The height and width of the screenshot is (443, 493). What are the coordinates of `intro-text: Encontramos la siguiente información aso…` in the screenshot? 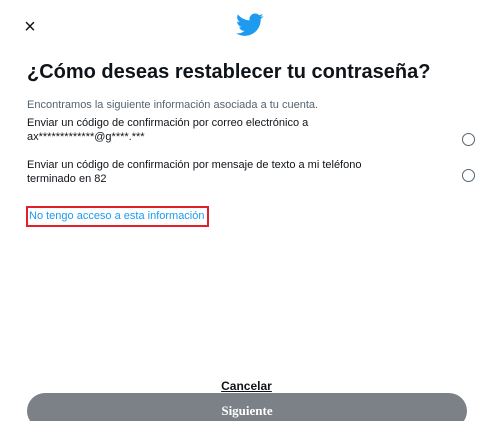 It's located at (173, 105).